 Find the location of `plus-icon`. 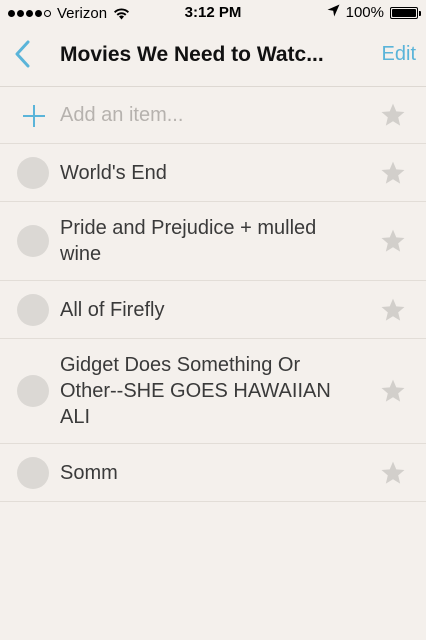

plus-icon is located at coordinates (34, 116).